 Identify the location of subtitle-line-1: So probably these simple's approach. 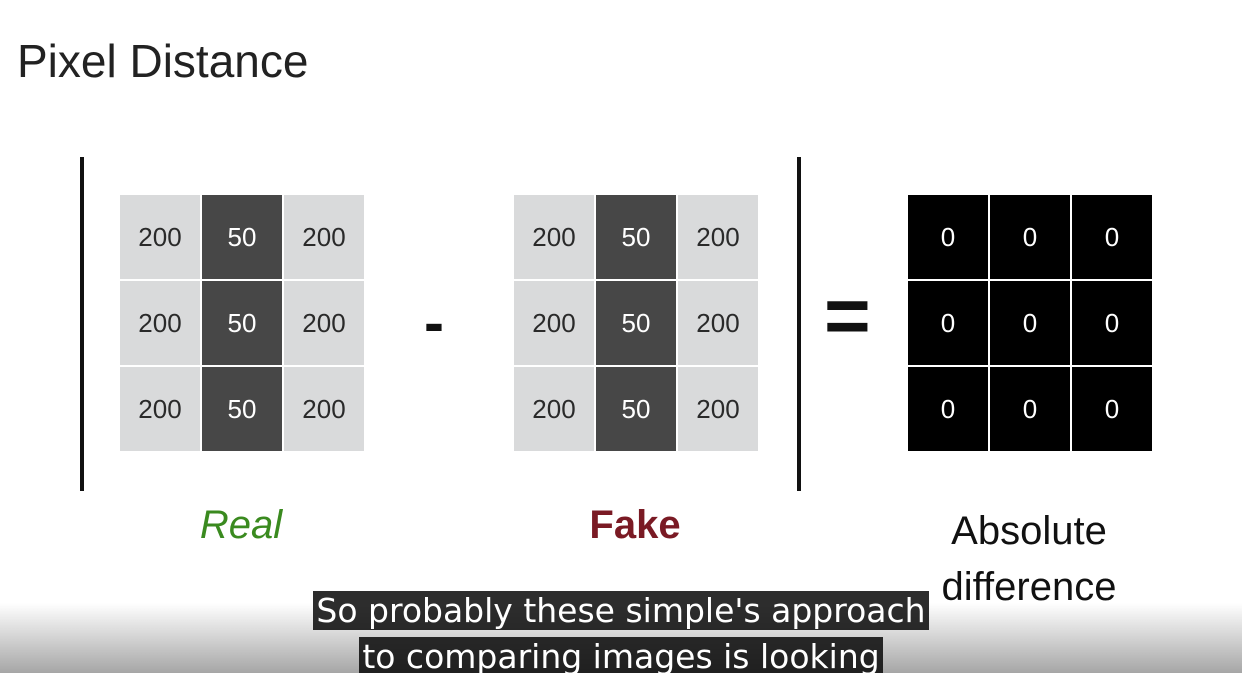
(621, 611).